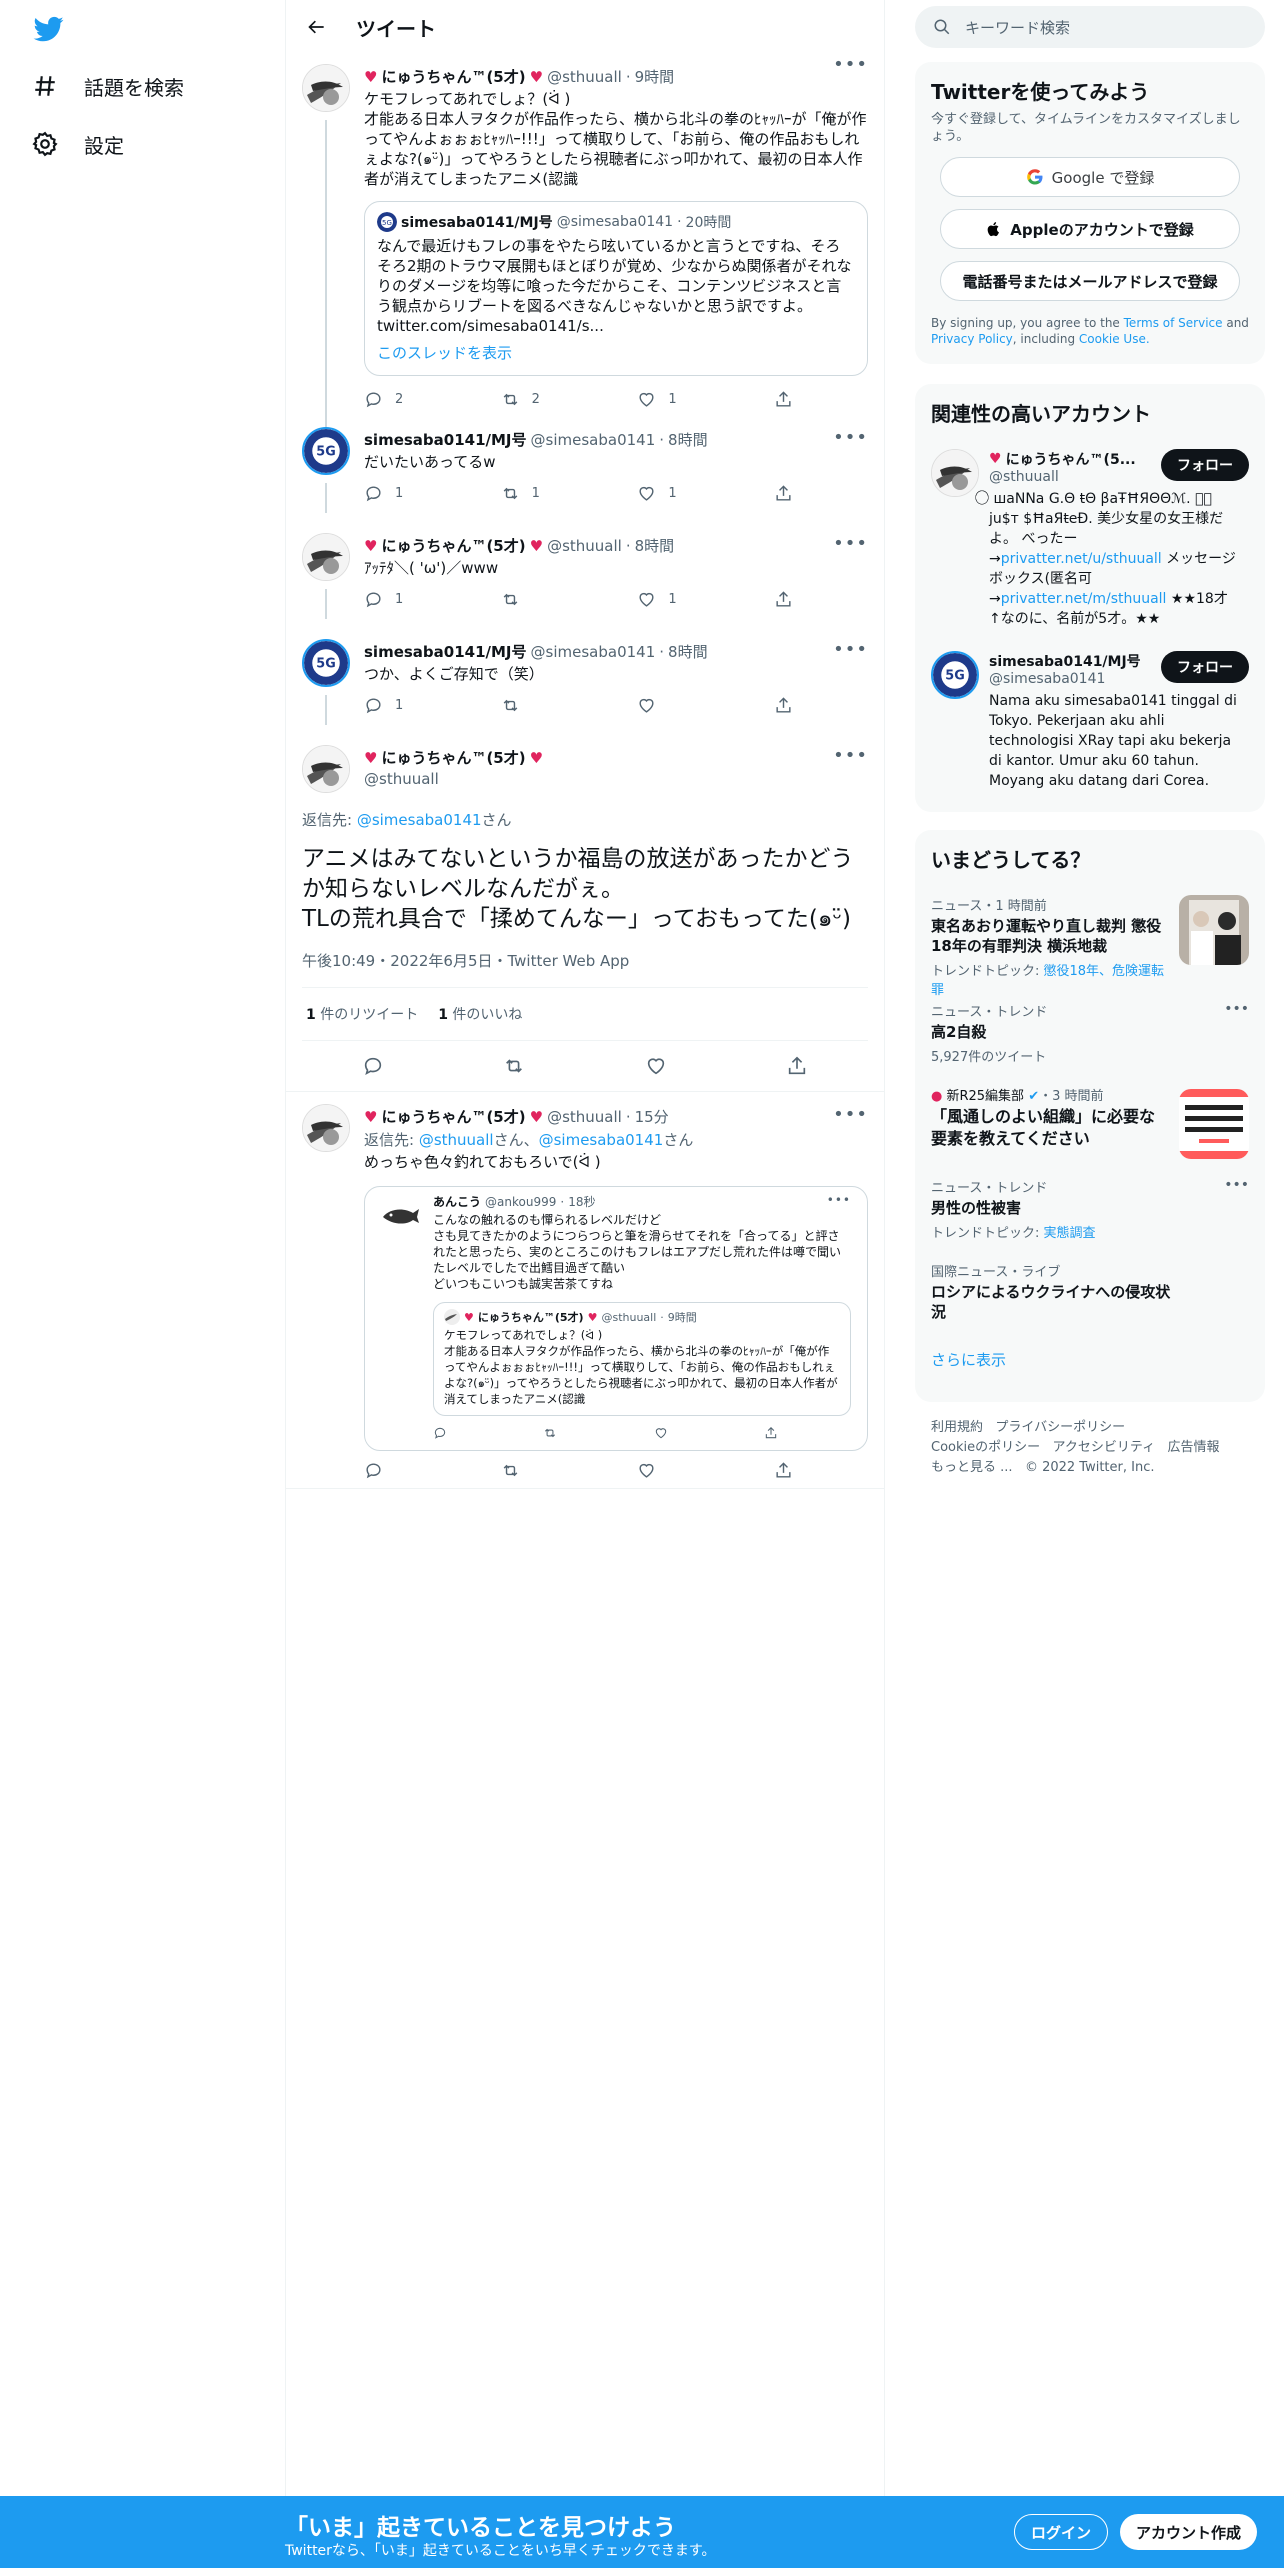 The image size is (1284, 2568). I want to click on trend-item: ニュース・トレンド 高2自殺 5,927件のツイート •••, so click(1090, 1043).